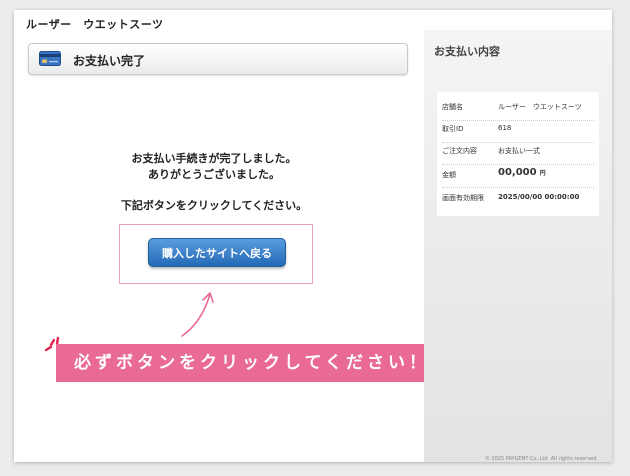  What do you see at coordinates (542, 173) in the screenshot?
I see `currency-unit: 円` at bounding box center [542, 173].